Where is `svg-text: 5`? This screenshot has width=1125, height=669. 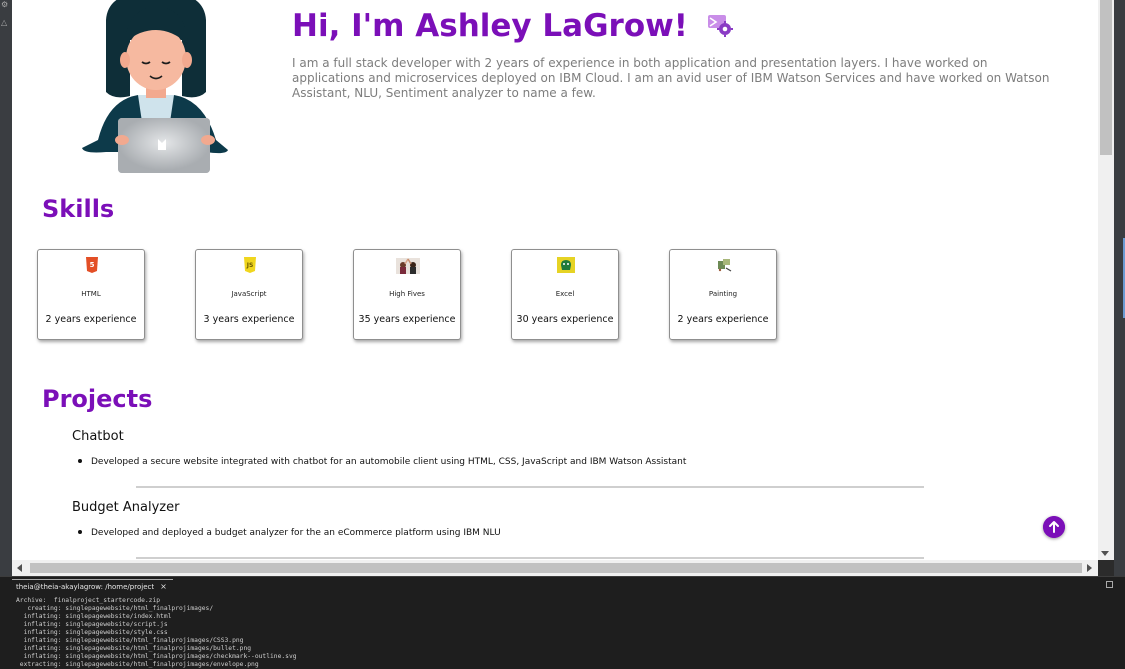 svg-text: 5 is located at coordinates (92, 265).